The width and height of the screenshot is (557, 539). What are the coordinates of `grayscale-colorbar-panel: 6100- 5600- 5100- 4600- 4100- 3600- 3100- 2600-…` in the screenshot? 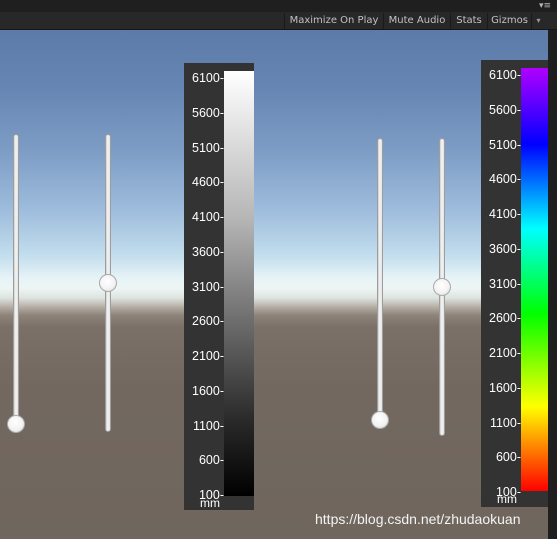 It's located at (219, 286).